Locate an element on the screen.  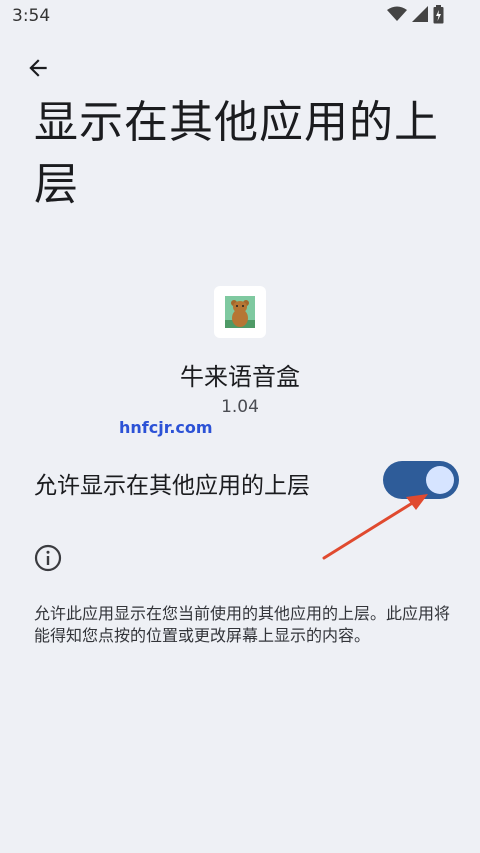
annotation-arrow-icon is located at coordinates (375, 527).